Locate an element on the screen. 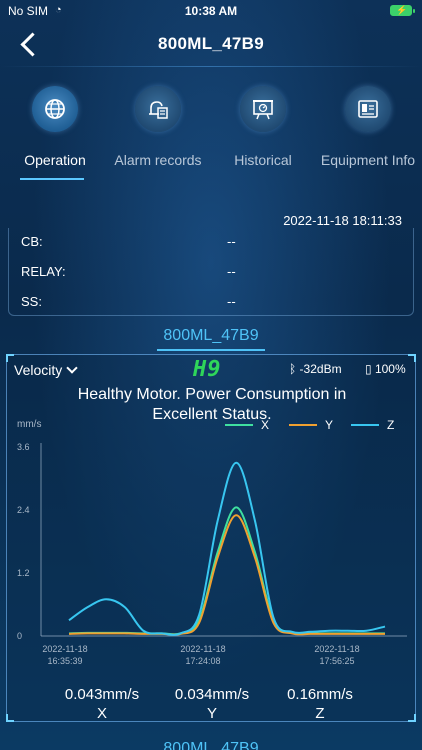 This screenshot has height=750, width=422. cb-label: CB: is located at coordinates (32, 241).